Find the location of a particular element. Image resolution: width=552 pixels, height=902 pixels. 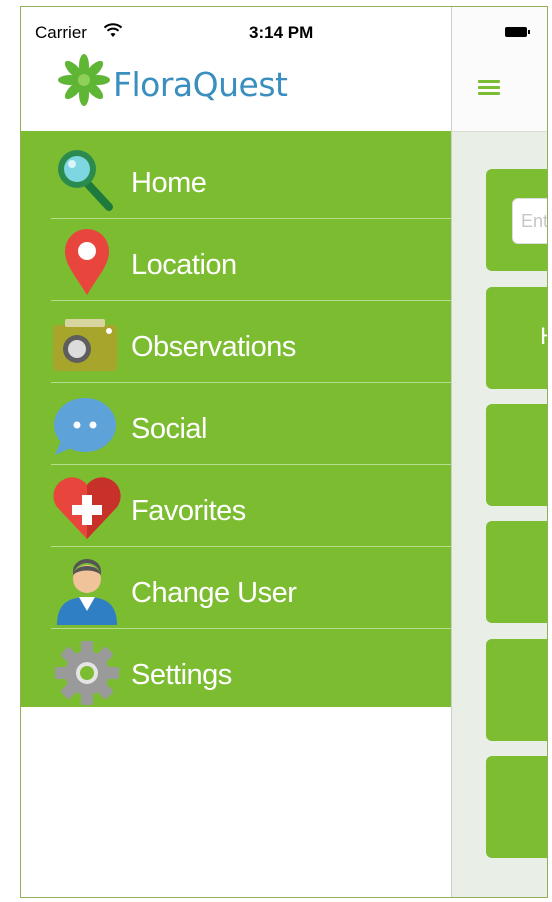

user-icon is located at coordinates (87, 592).